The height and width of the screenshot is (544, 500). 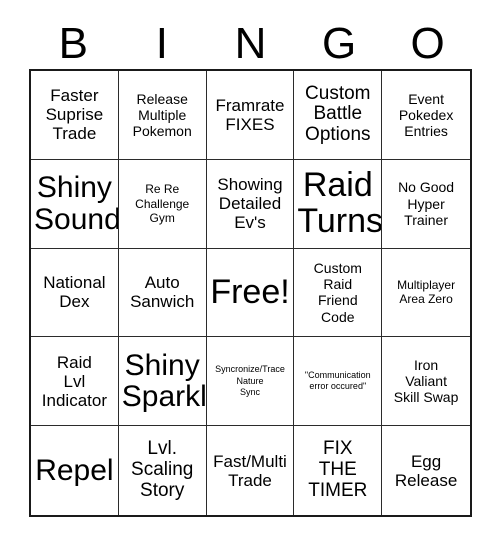 I want to click on header-letter-i: I, so click(x=161, y=43).